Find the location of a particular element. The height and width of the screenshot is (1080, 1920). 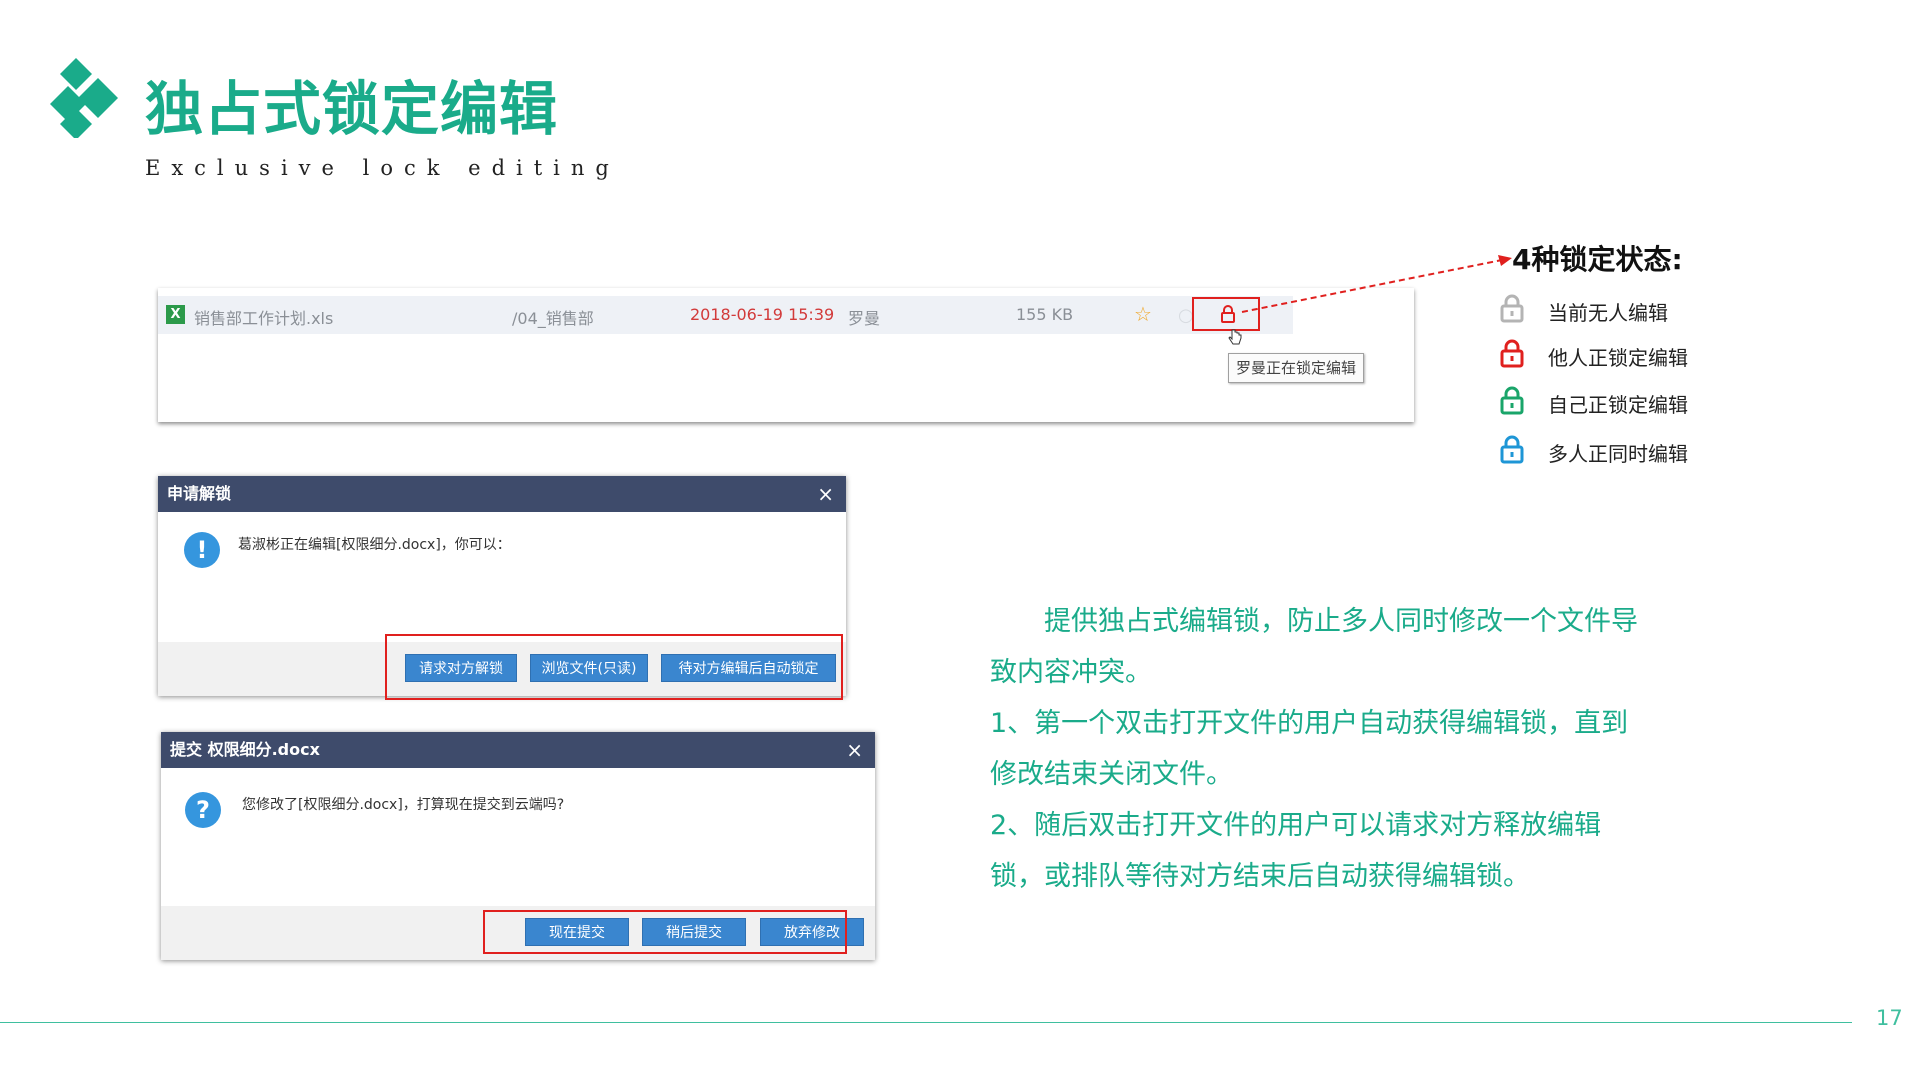

lock-gray-icon is located at coordinates (1512, 308).